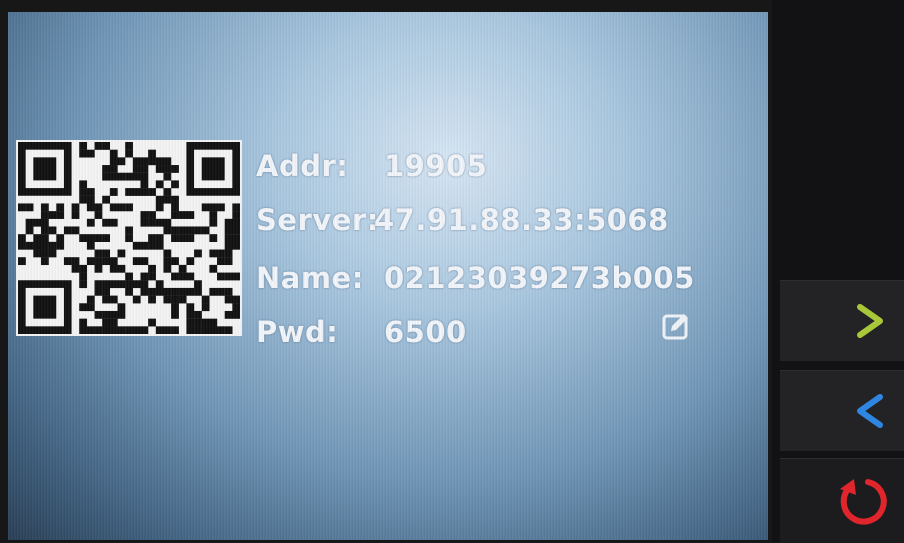 This screenshot has width=904, height=543. Describe the element at coordinates (361, 332) in the screenshot. I see `pwd-row: Pwd: 6500` at that location.